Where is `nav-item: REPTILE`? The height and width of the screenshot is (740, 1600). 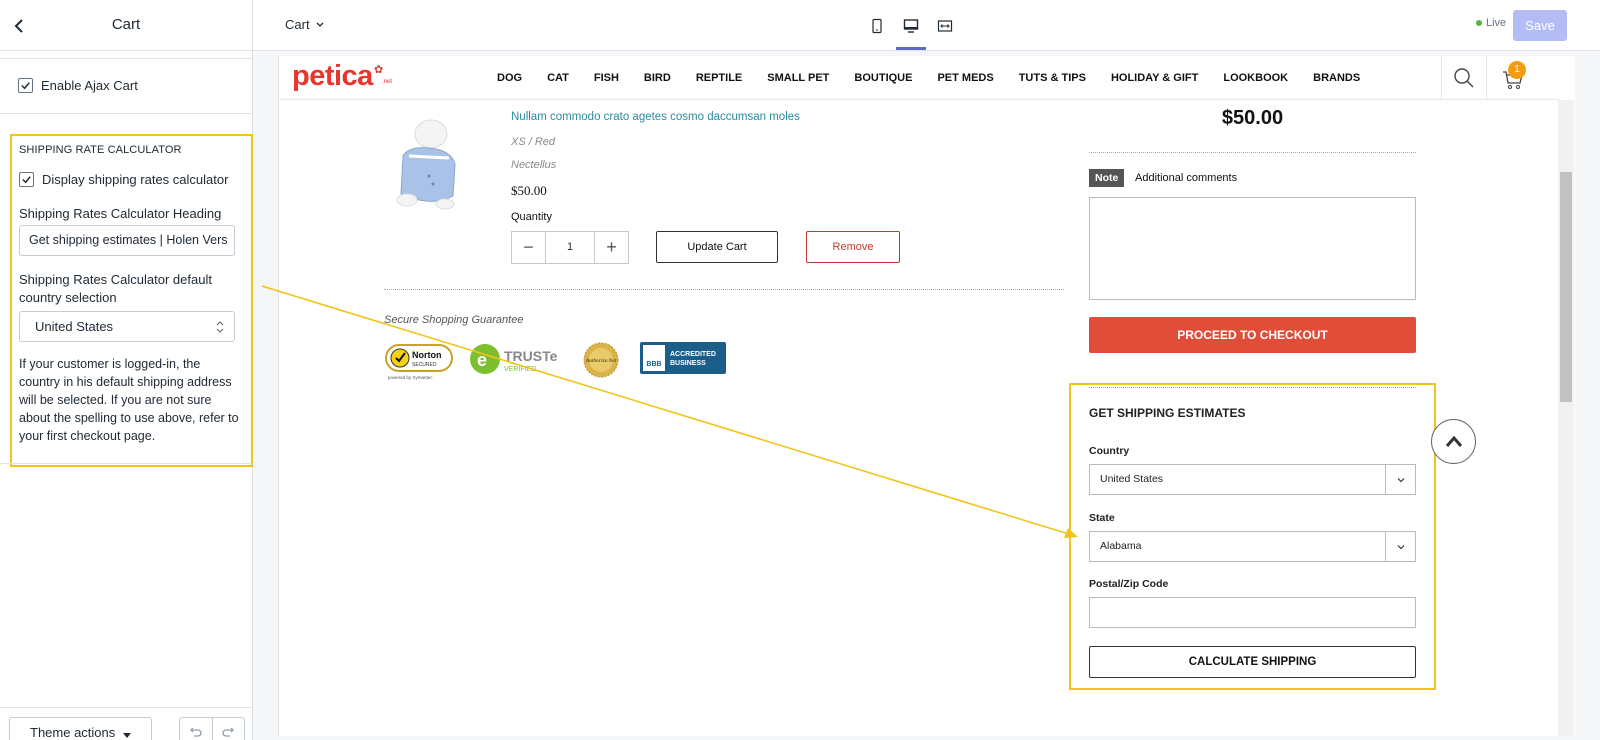
nav-item: REPTILE is located at coordinates (719, 78).